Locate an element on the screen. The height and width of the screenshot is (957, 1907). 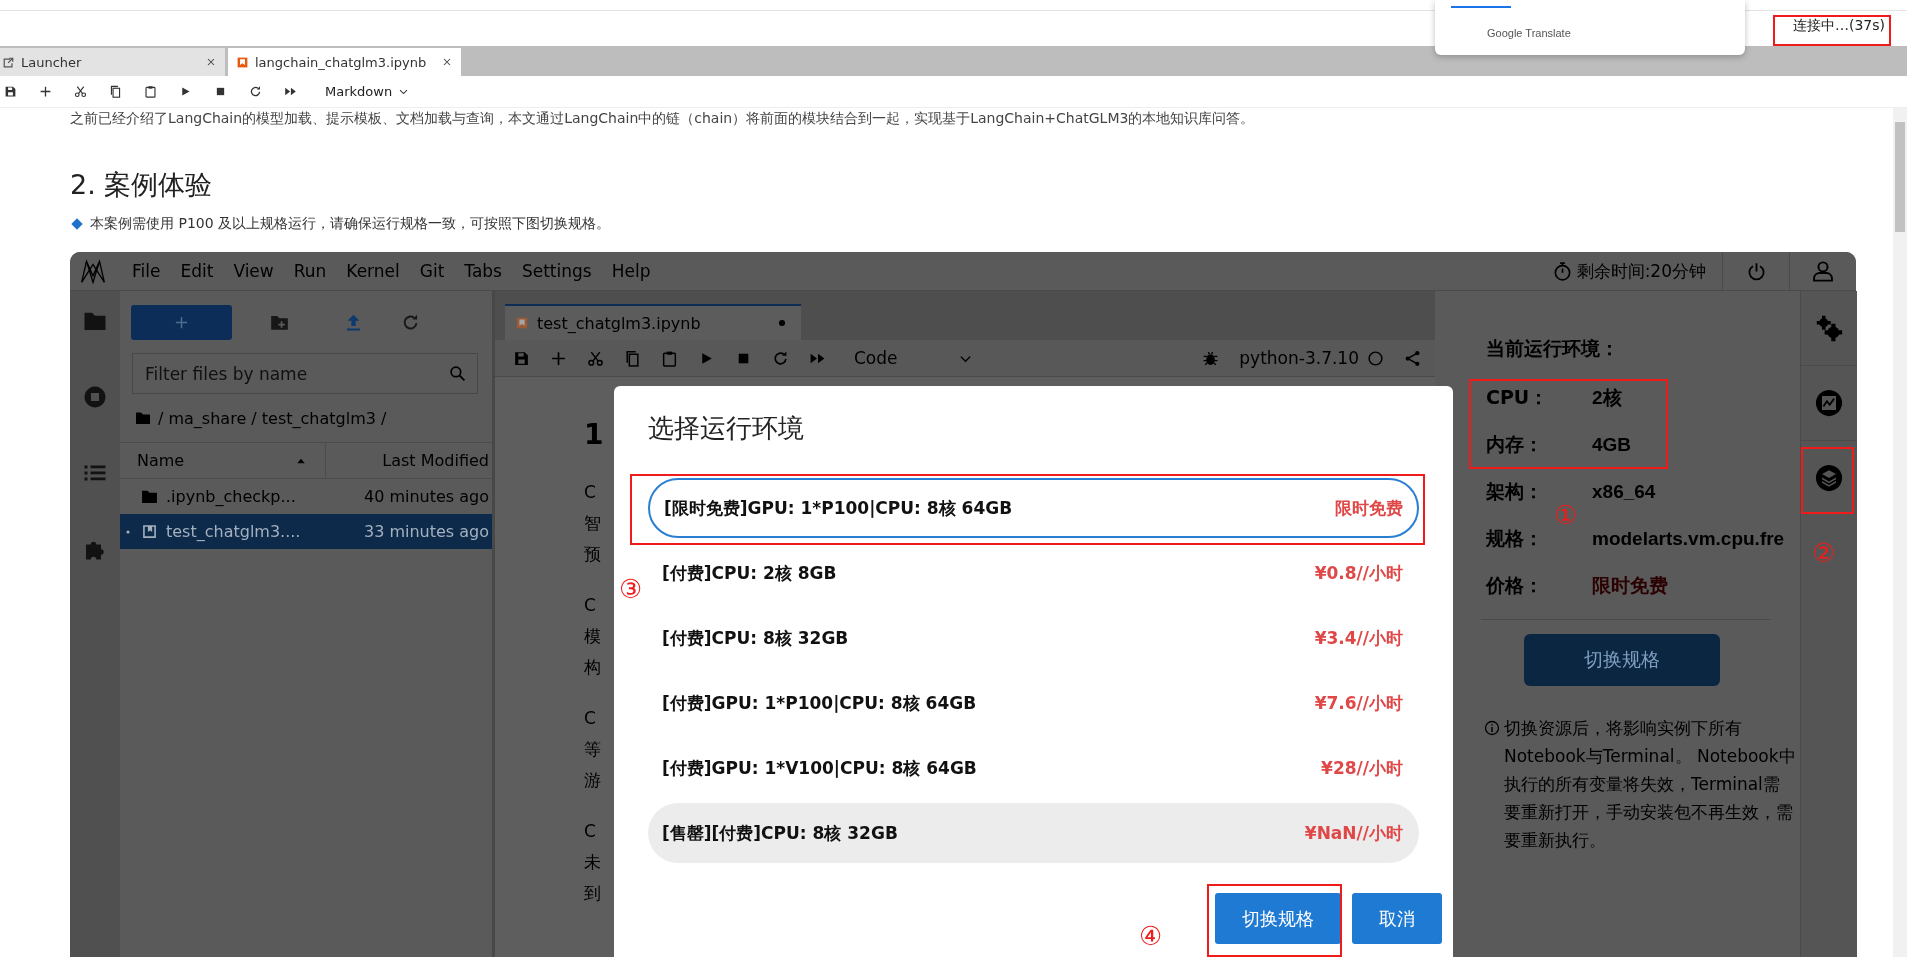
annotation-frame is located at coordinates (1827, 480).